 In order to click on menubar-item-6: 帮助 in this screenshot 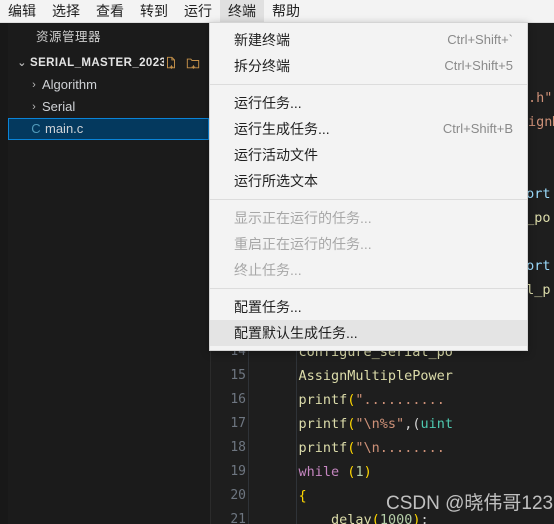, I will do `click(286, 11)`.